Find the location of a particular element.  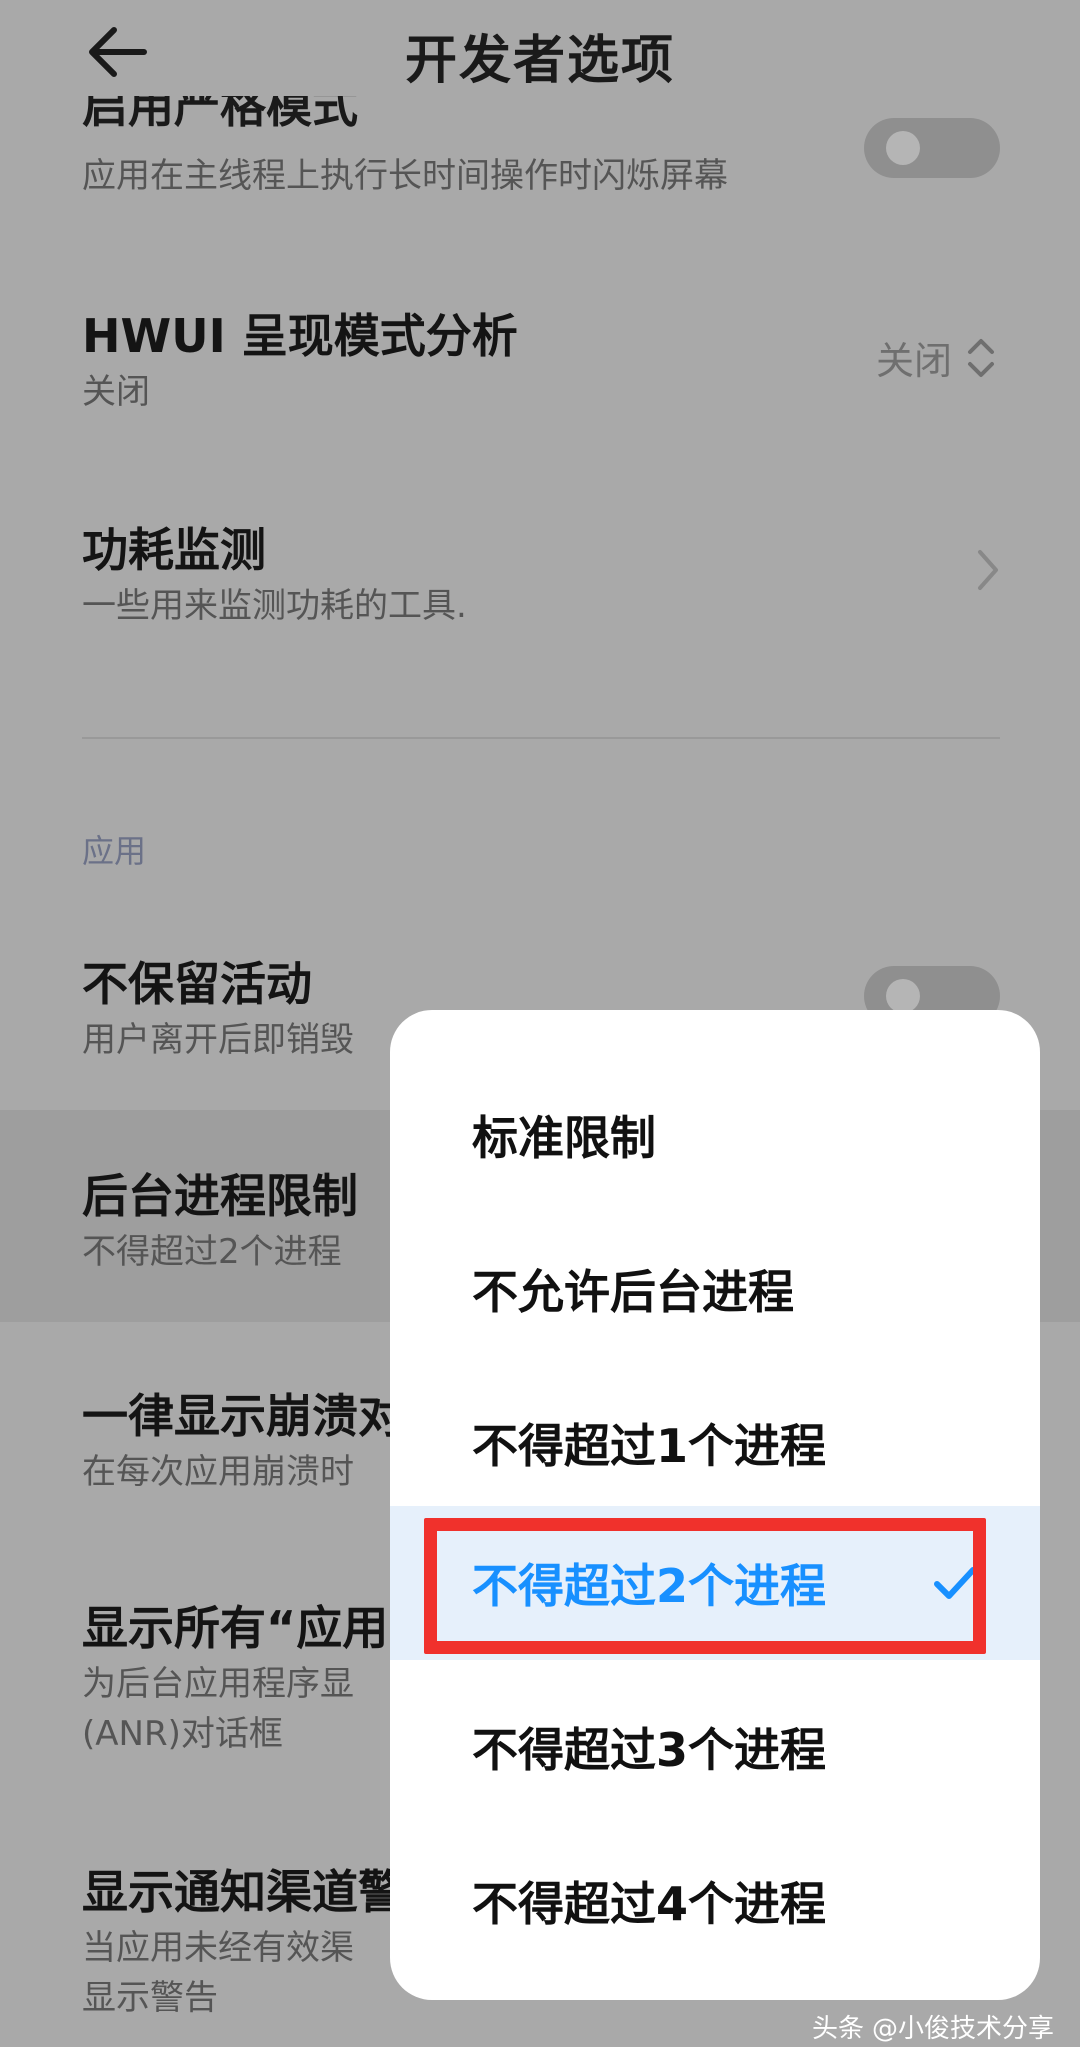

strict-mode-subtitle: 应用在主线程上执行长时间操作时闪烁屏幕 is located at coordinates (405, 176).